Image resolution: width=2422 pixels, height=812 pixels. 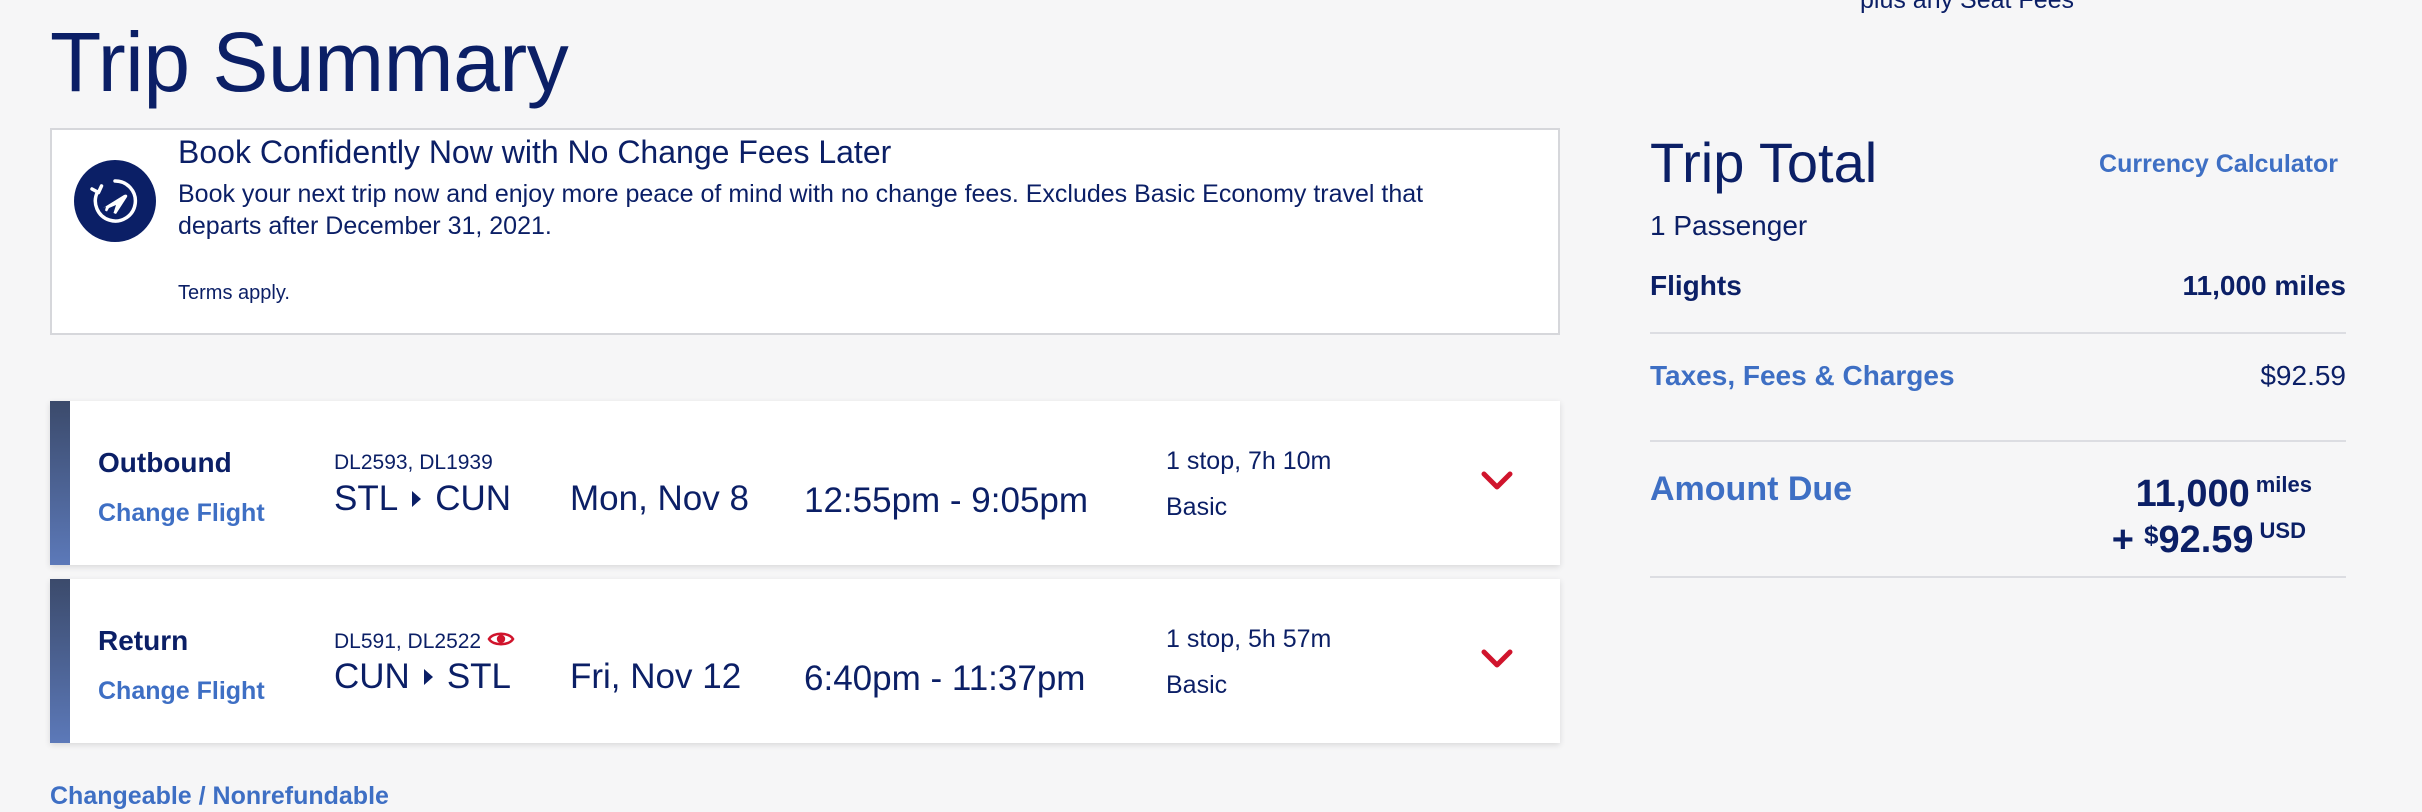 I want to click on flight-date: Mon, Nov 8, so click(x=659, y=498).